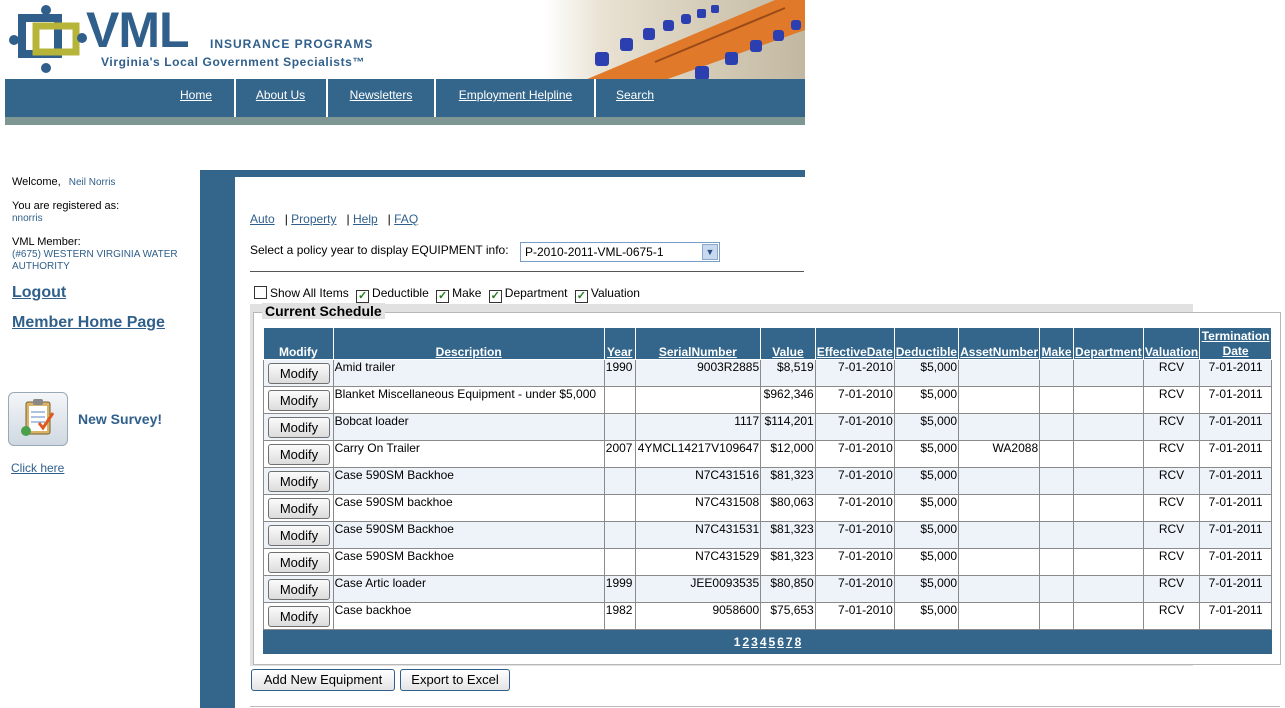 This screenshot has width=1285, height=708. Describe the element at coordinates (710, 252) in the screenshot. I see `chevron-down-icon: ▼` at that location.